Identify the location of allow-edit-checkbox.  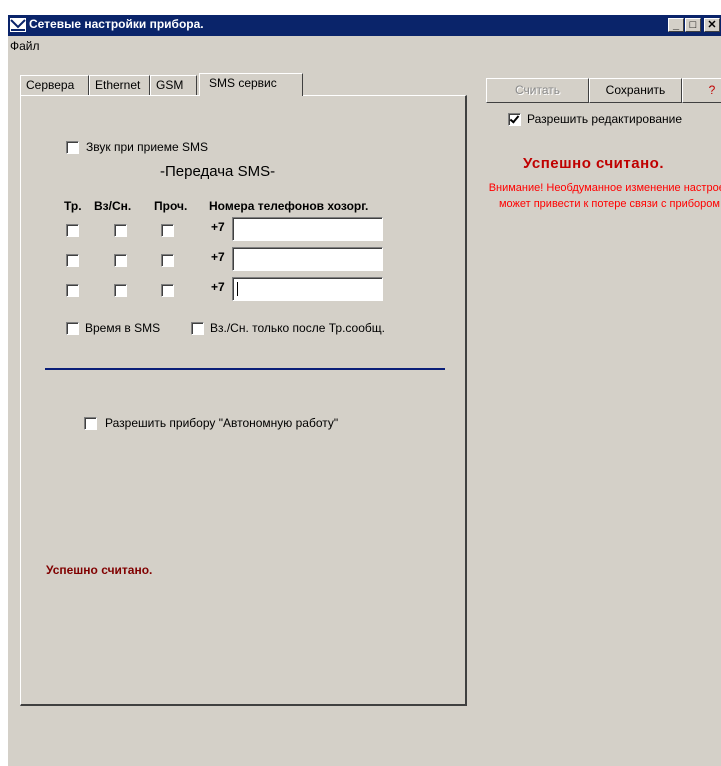
(514, 119).